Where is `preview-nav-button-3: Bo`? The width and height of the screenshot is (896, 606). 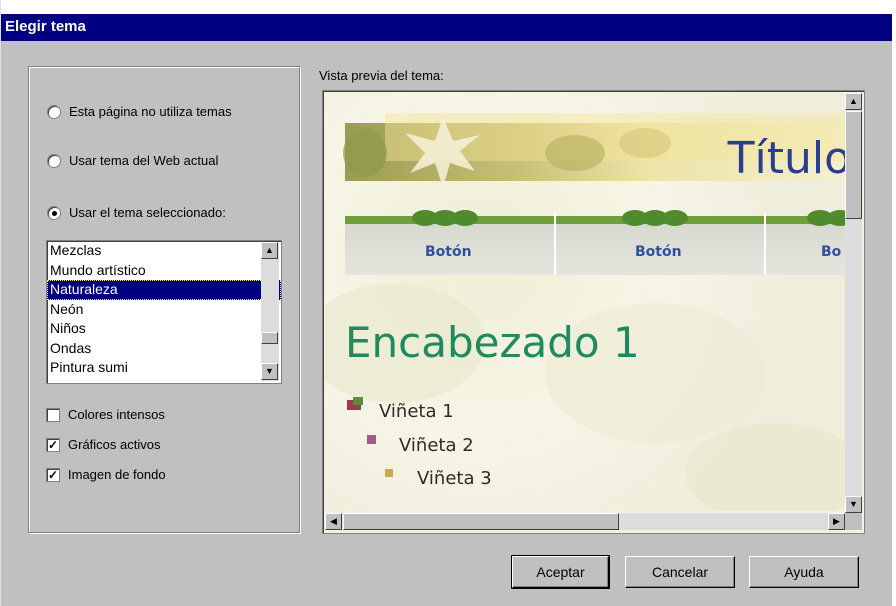
preview-nav-button-3: Bo is located at coordinates (831, 252).